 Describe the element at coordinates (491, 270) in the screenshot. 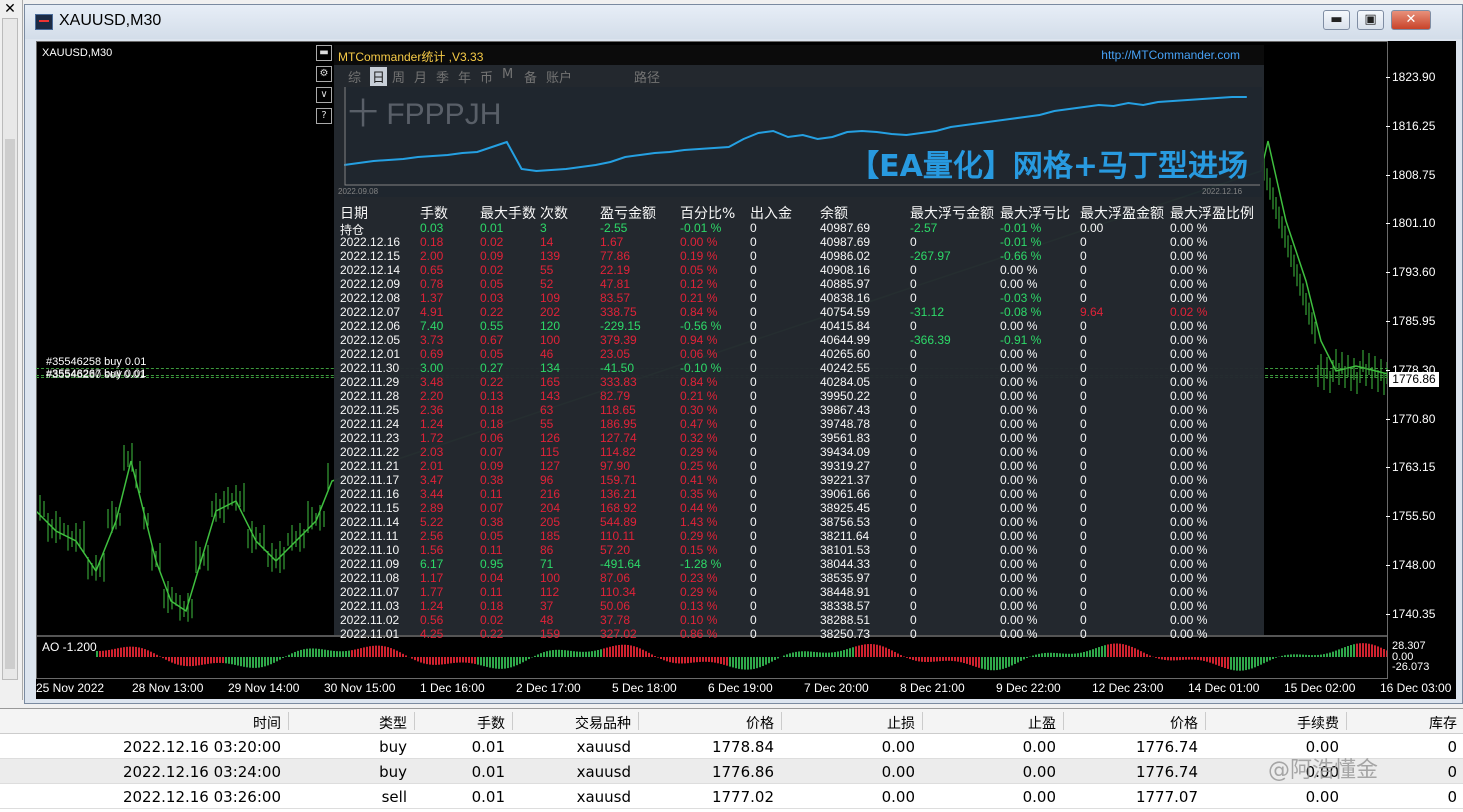

I see `stats-cell: 0.02` at that location.